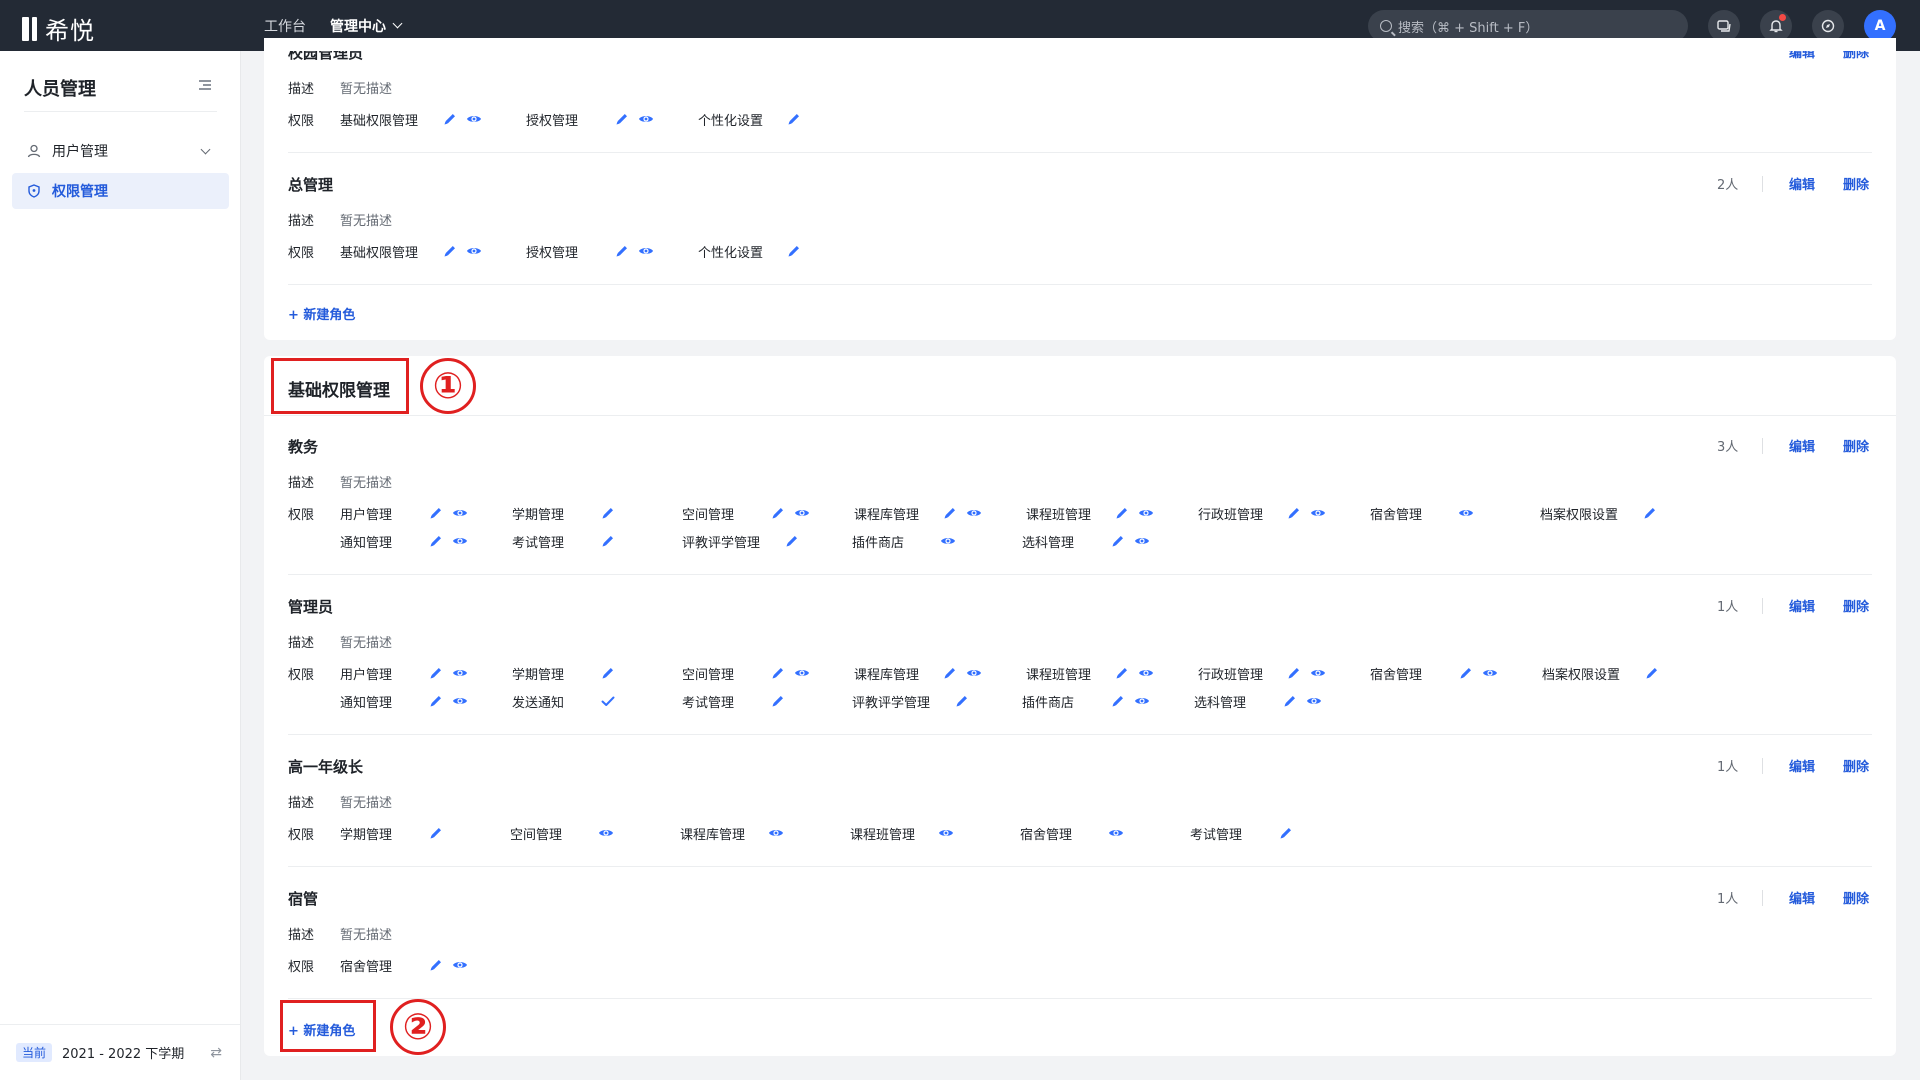 Image resolution: width=1920 pixels, height=1080 pixels. Describe the element at coordinates (120, 191) in the screenshot. I see `sidebar-item-permission-management: 权限管理` at that location.